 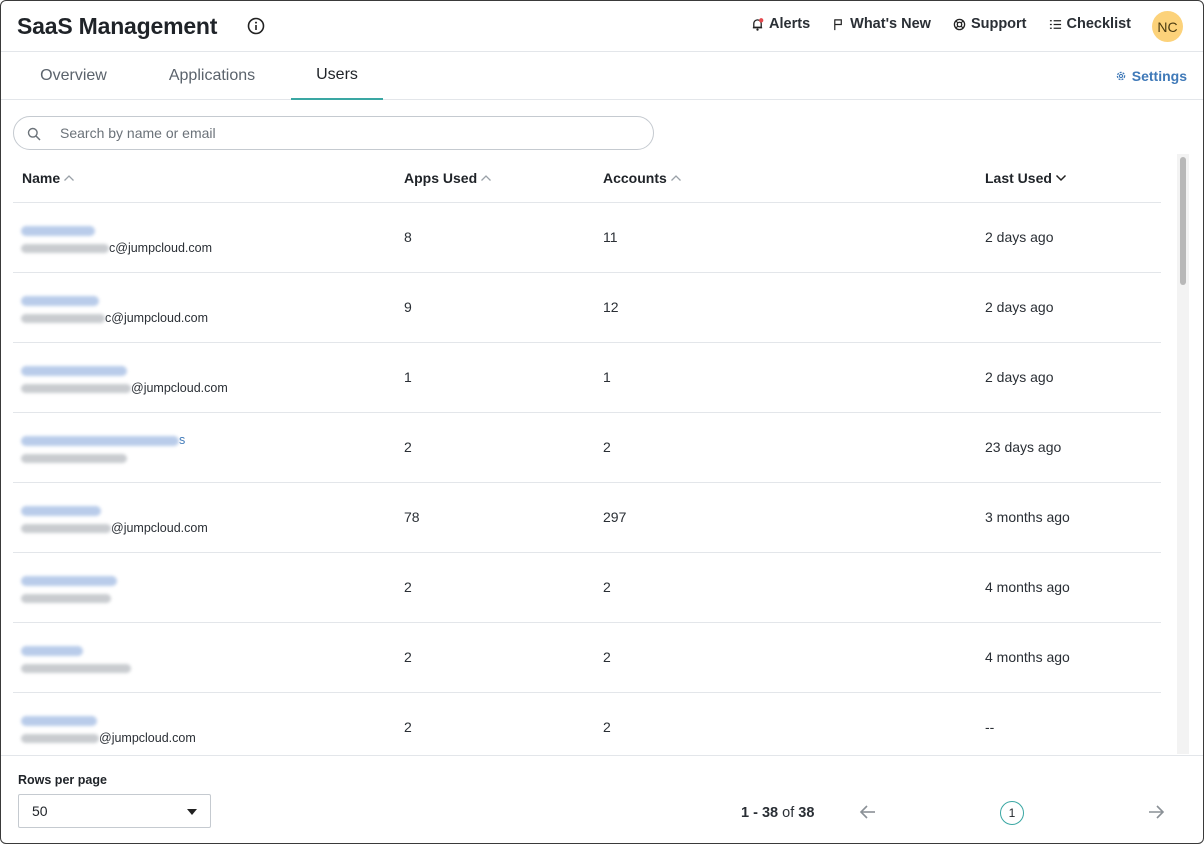 I want to click on next-page-icon, so click(x=1156, y=812).